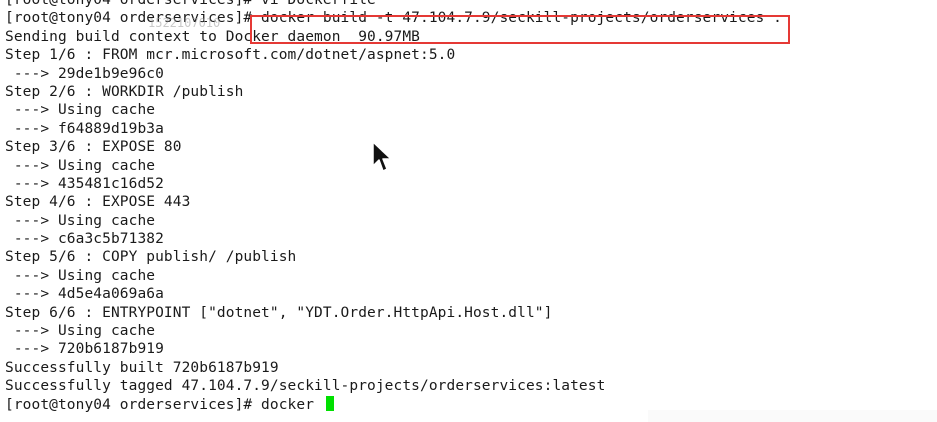 This screenshot has height=422, width=937. Describe the element at coordinates (84, 239) in the screenshot. I see `terminal-line: ---> c6a3c5b71382` at that location.